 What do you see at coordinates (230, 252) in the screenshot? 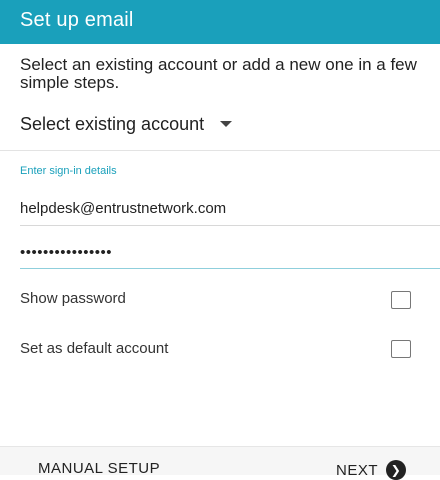
I see `password-field: ••••••••••••••••` at bounding box center [230, 252].